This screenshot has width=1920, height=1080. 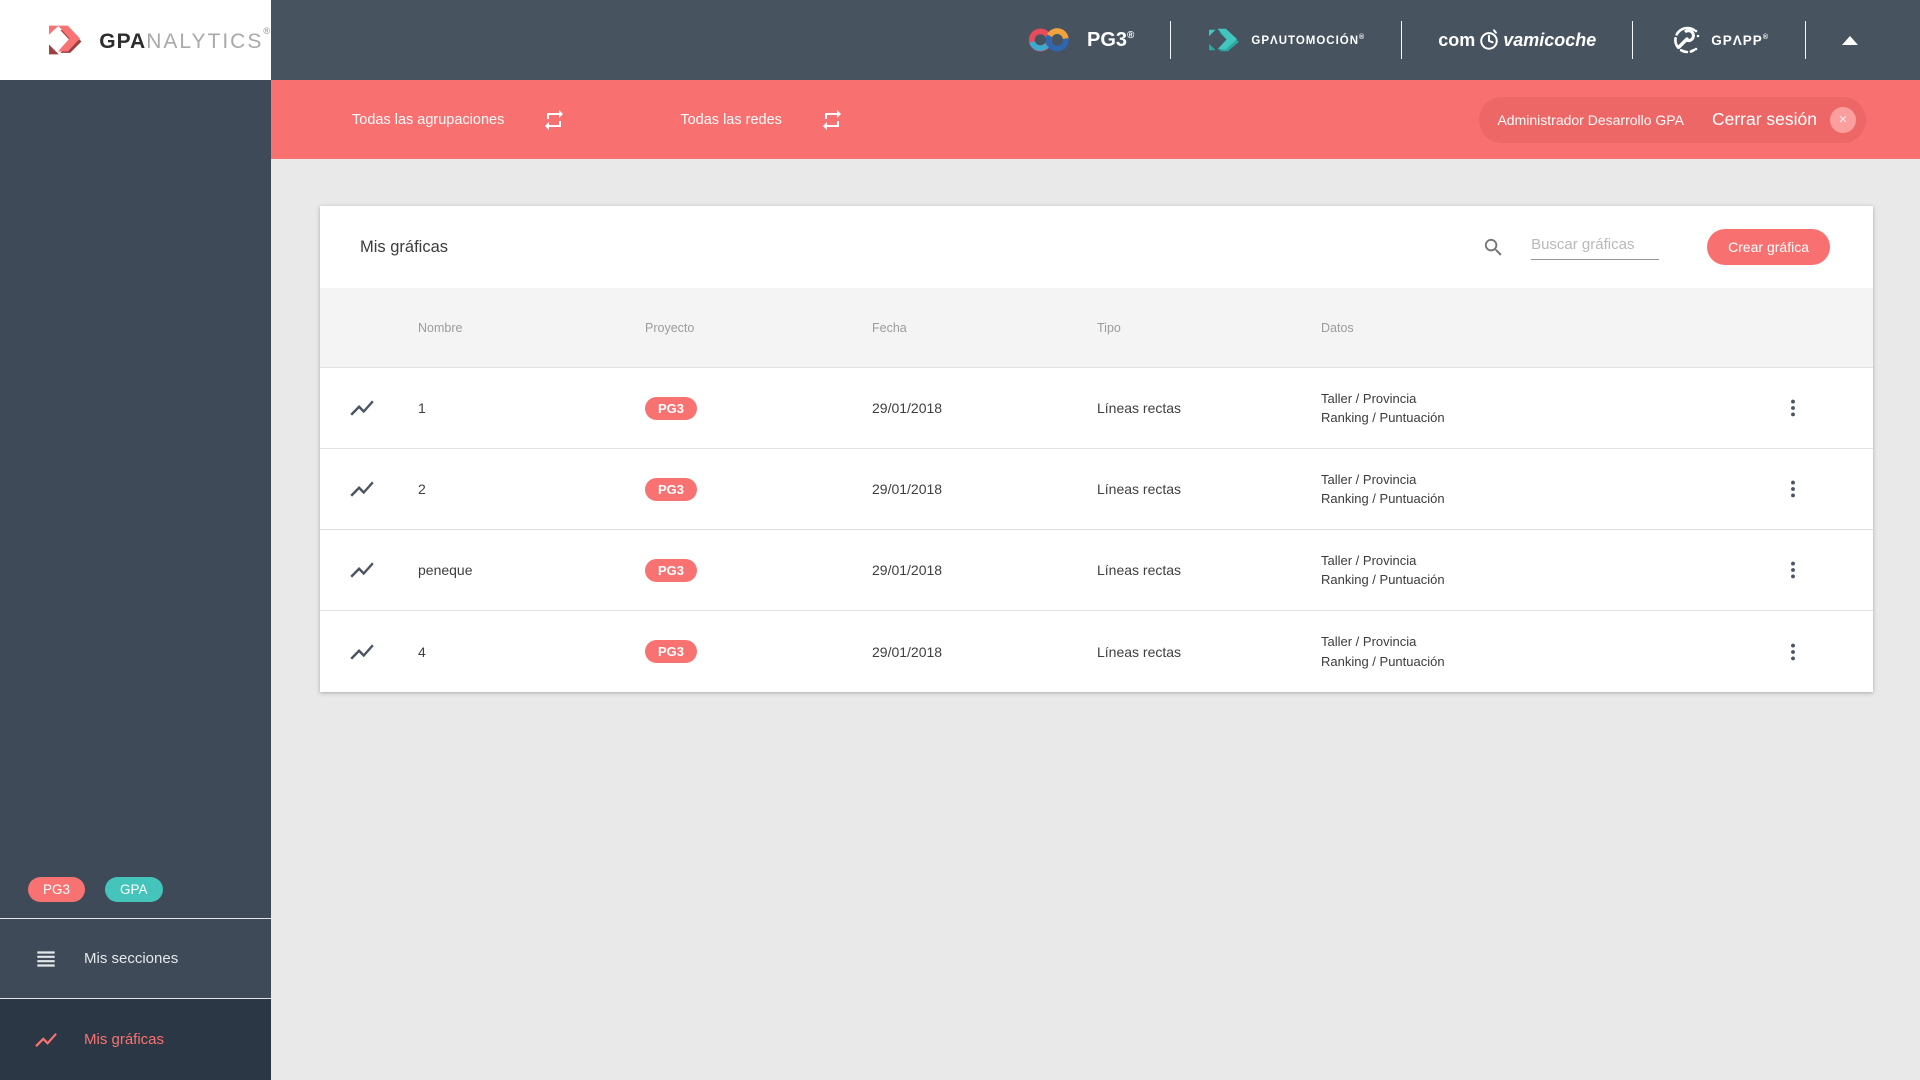 I want to click on card-header: Mis gráficas Crear gráfica, so click(x=1096, y=247).